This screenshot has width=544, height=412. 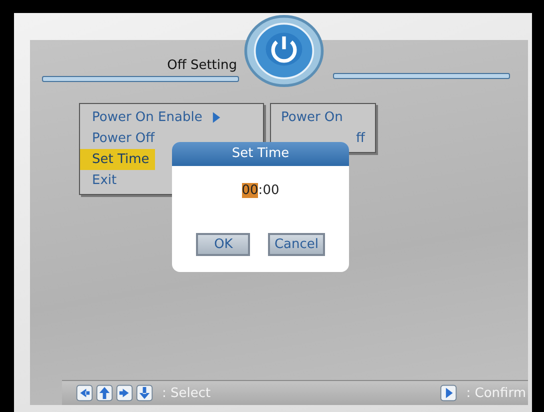 What do you see at coordinates (296, 244) in the screenshot?
I see `cancel-button: Cancel` at bounding box center [296, 244].